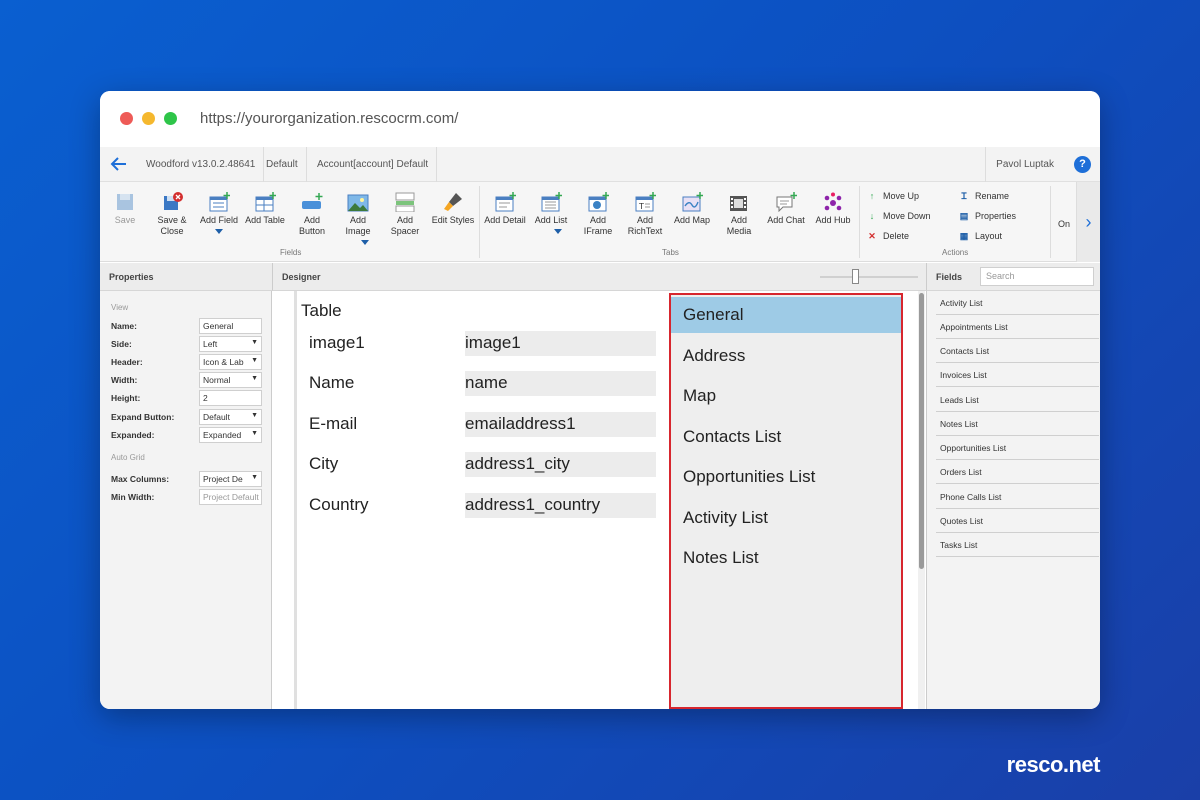 The width and height of the screenshot is (1200, 800). I want to click on max-columns-select: Project De, so click(230, 479).